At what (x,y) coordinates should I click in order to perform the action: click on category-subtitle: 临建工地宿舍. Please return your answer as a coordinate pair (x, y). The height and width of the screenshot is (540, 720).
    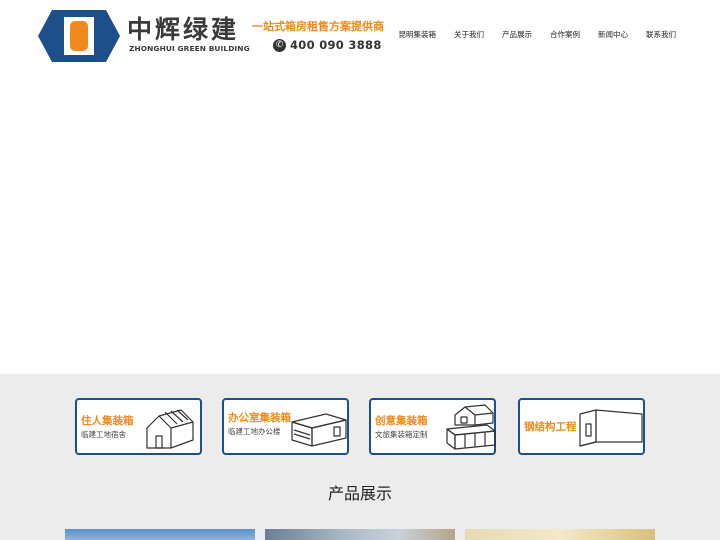
    Looking at the image, I should click on (103, 434).